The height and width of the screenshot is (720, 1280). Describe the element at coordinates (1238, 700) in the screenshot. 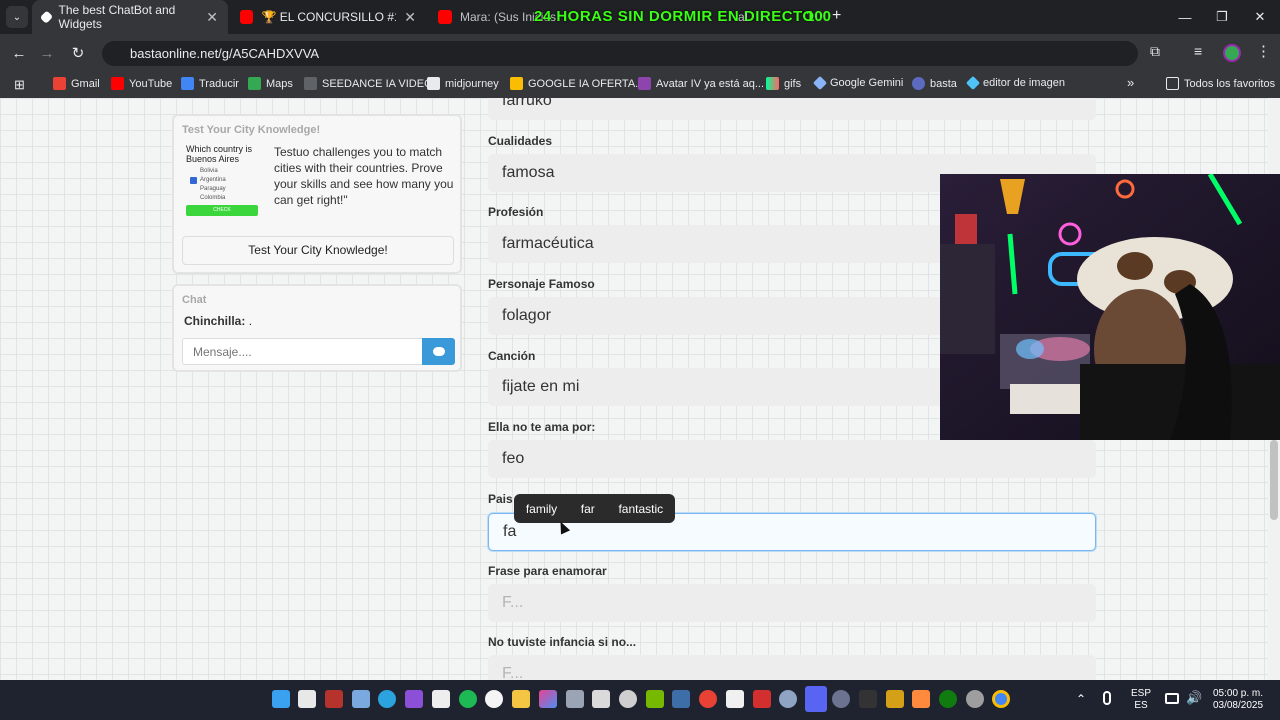

I see `clock: 05:00 p. m. 03/08/2025` at that location.